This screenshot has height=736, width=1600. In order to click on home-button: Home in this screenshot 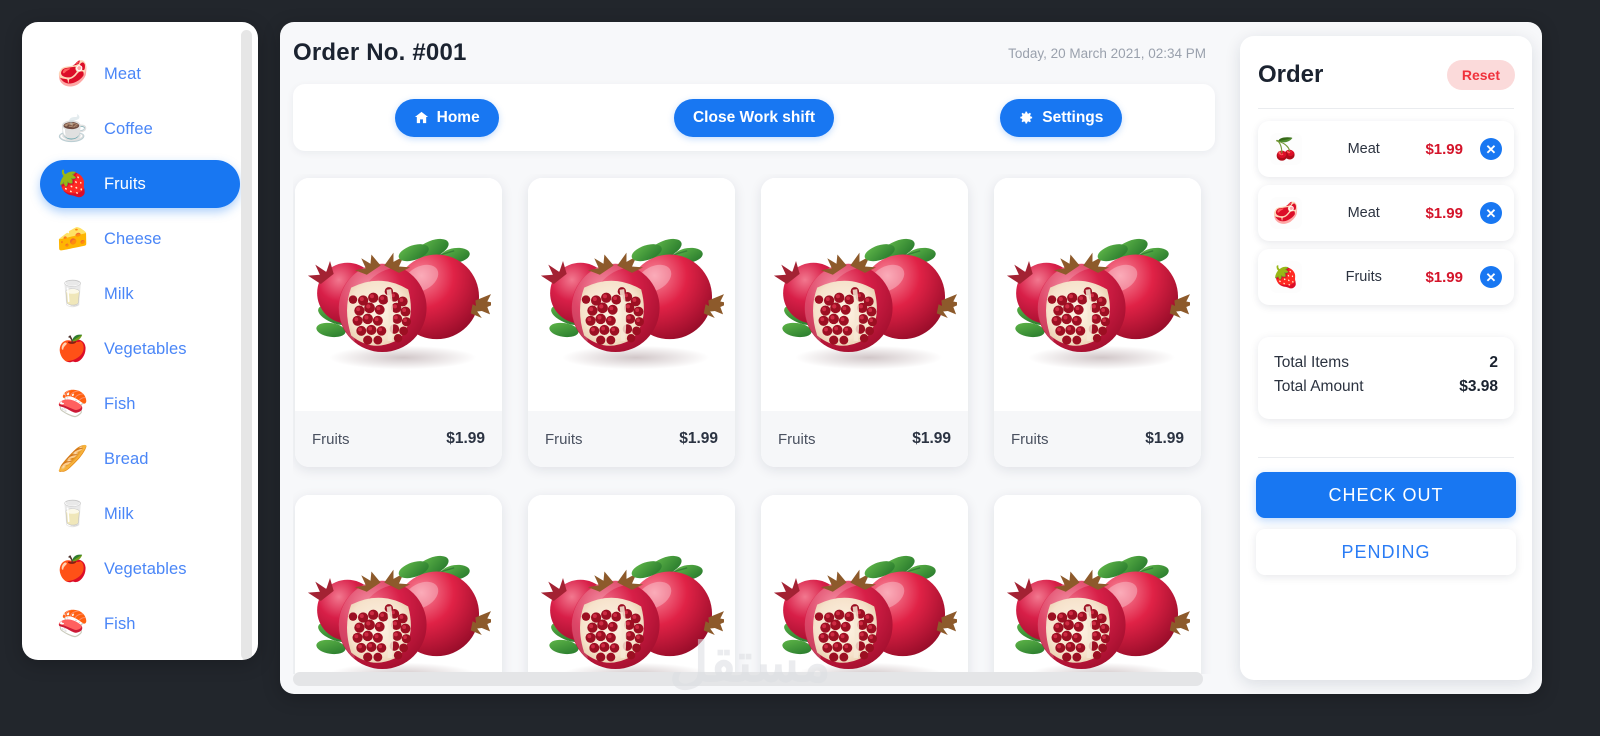, I will do `click(446, 117)`.